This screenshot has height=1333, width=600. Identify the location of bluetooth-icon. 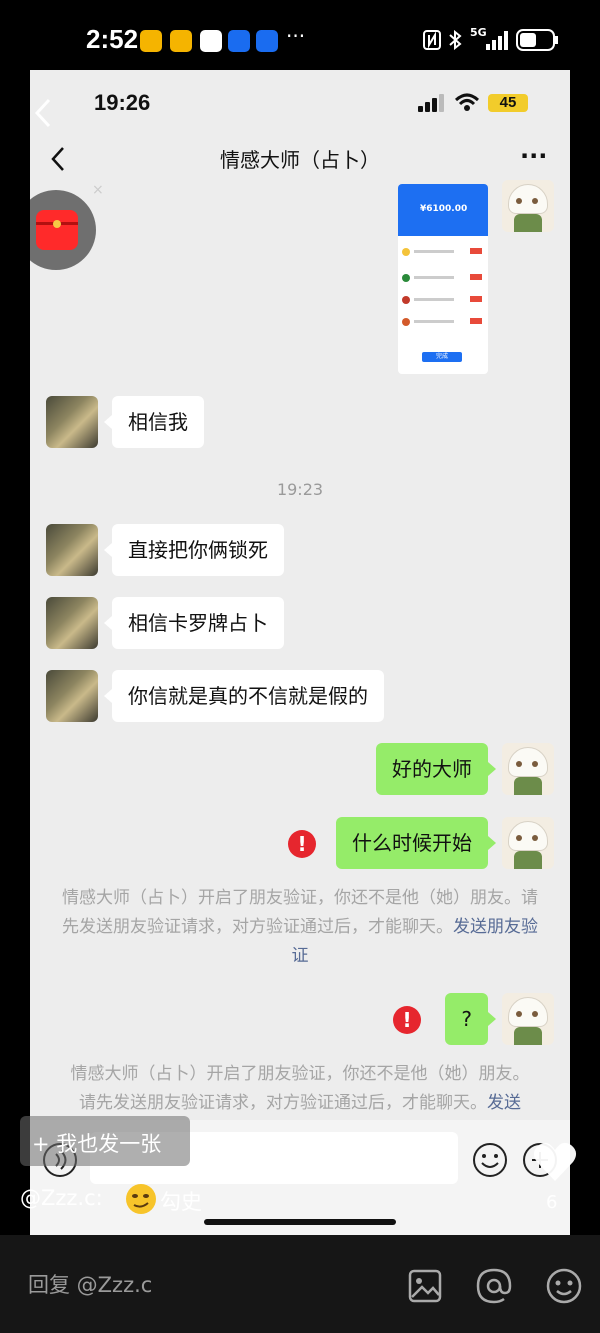
(455, 40).